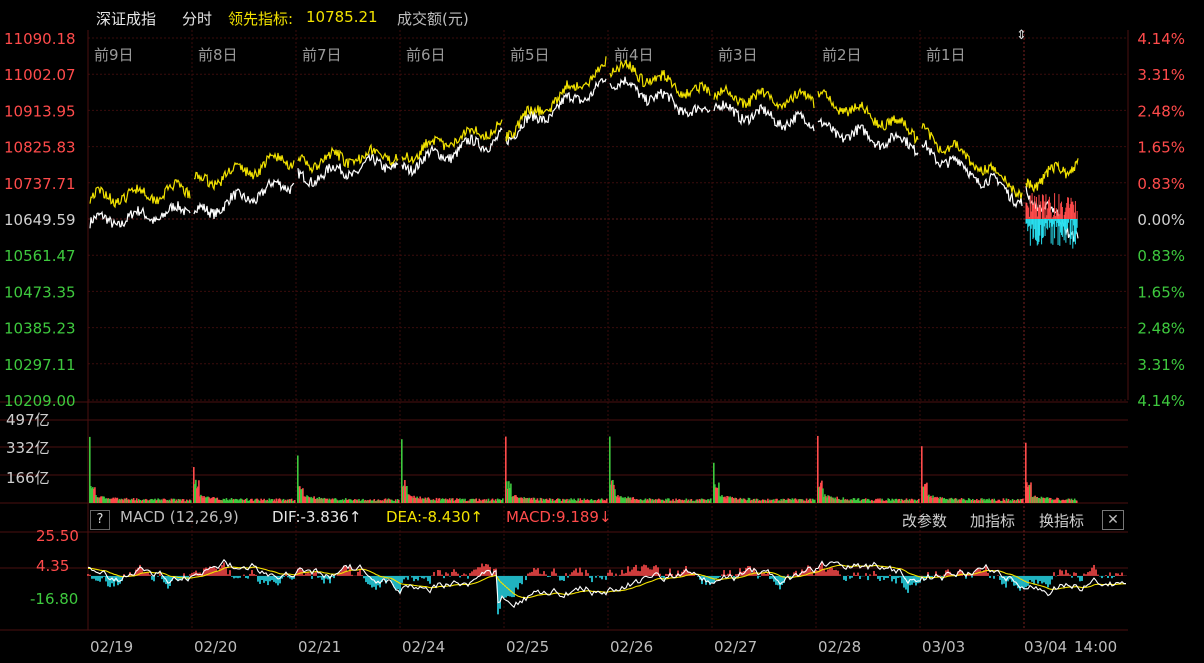  I want to click on time-label: 02/21, so click(319, 647).